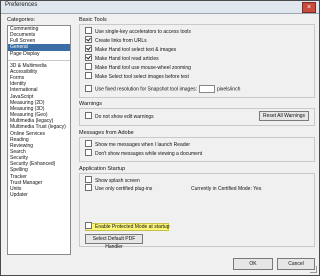 This screenshot has height=276, width=320. Describe the element at coordinates (91, 104) in the screenshot. I see `warnings-title: Warnings` at that location.